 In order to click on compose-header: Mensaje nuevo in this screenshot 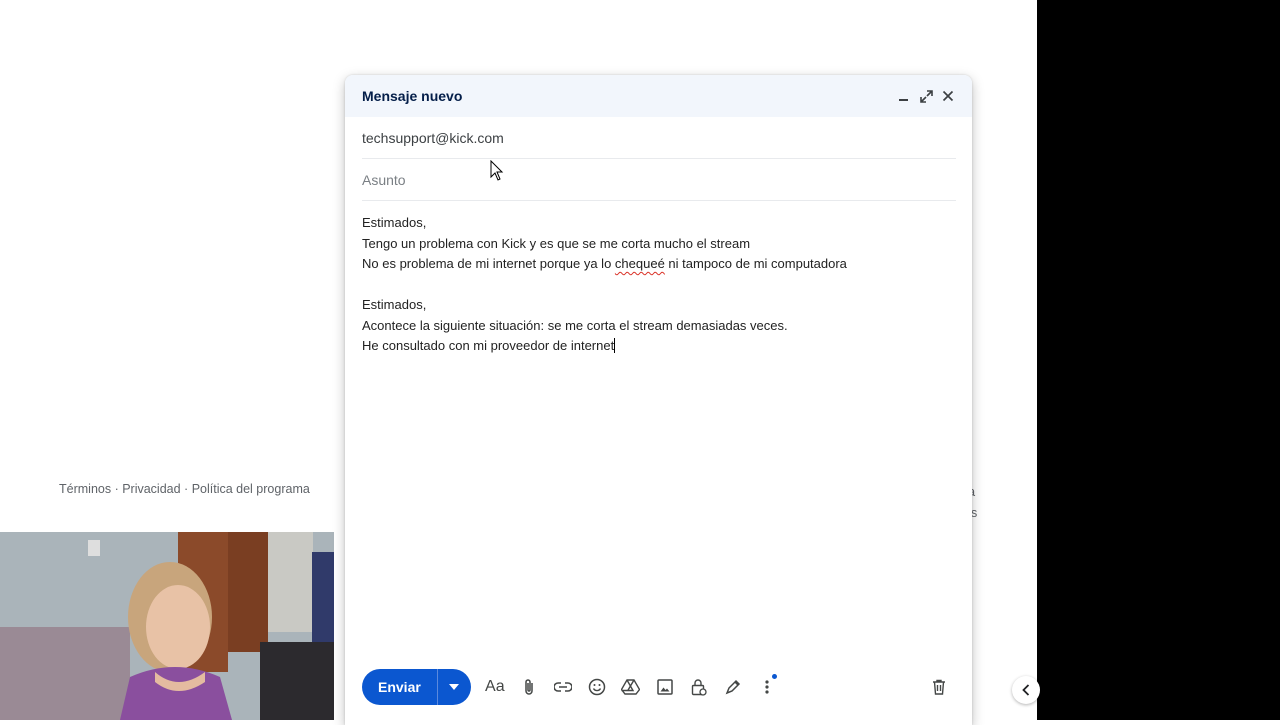, I will do `click(658, 96)`.